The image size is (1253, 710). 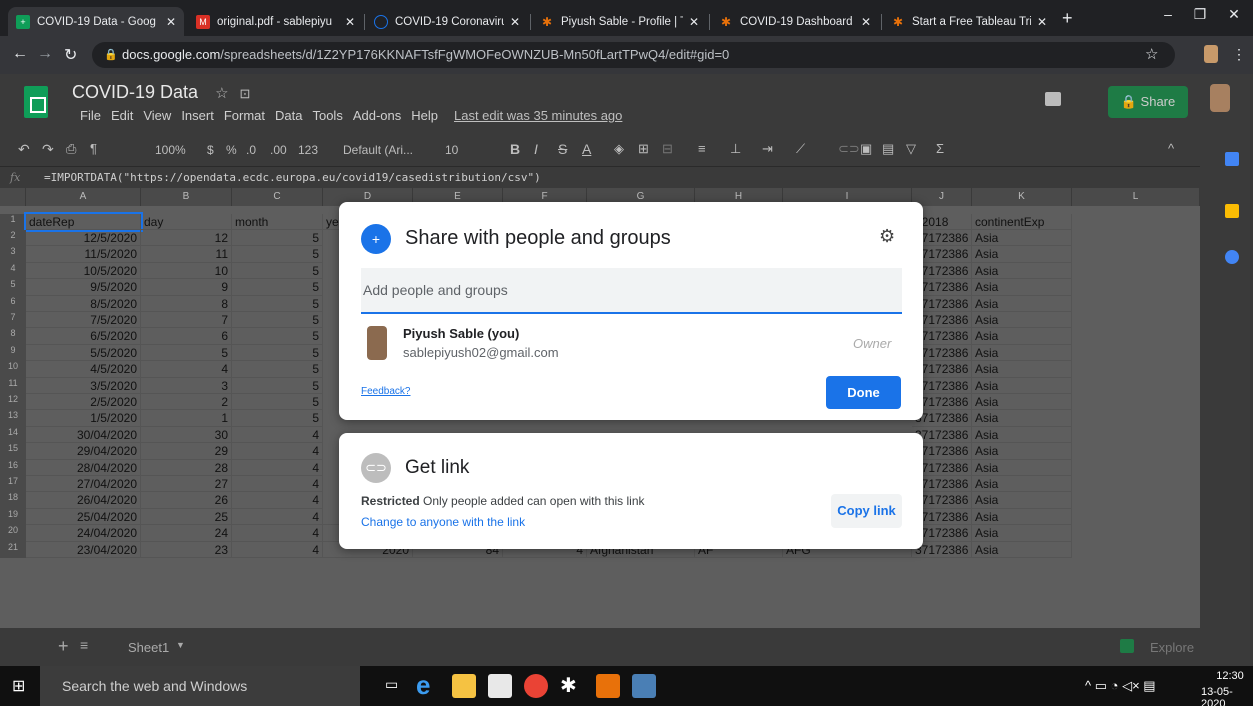 What do you see at coordinates (1022, 197) in the screenshot?
I see `column-header: K` at bounding box center [1022, 197].